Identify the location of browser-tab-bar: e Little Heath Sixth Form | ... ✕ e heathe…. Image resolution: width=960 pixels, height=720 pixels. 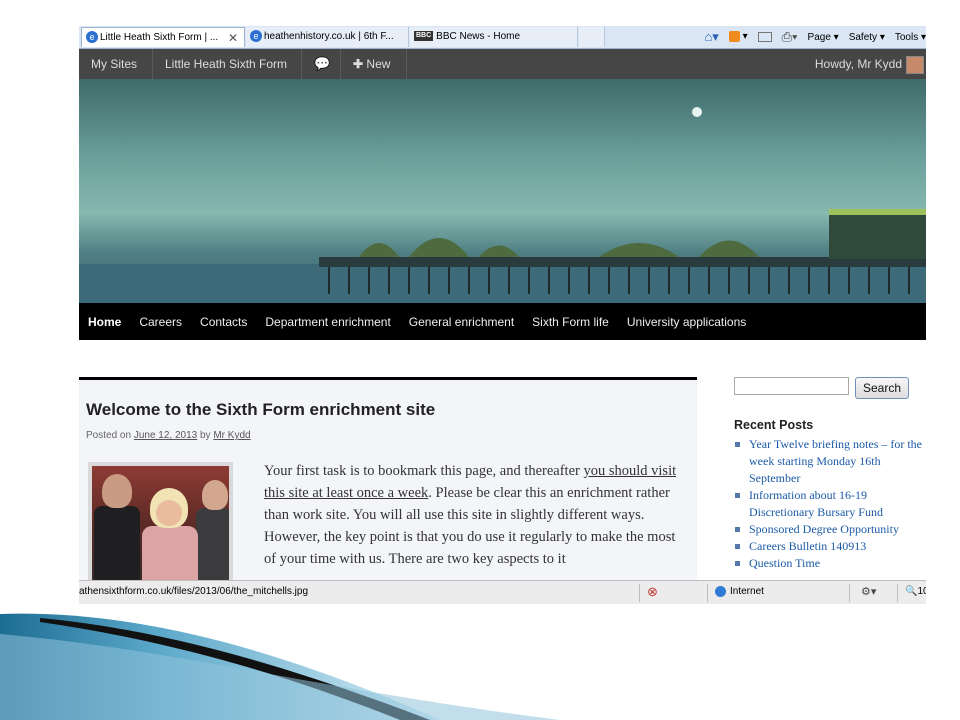
(502, 37).